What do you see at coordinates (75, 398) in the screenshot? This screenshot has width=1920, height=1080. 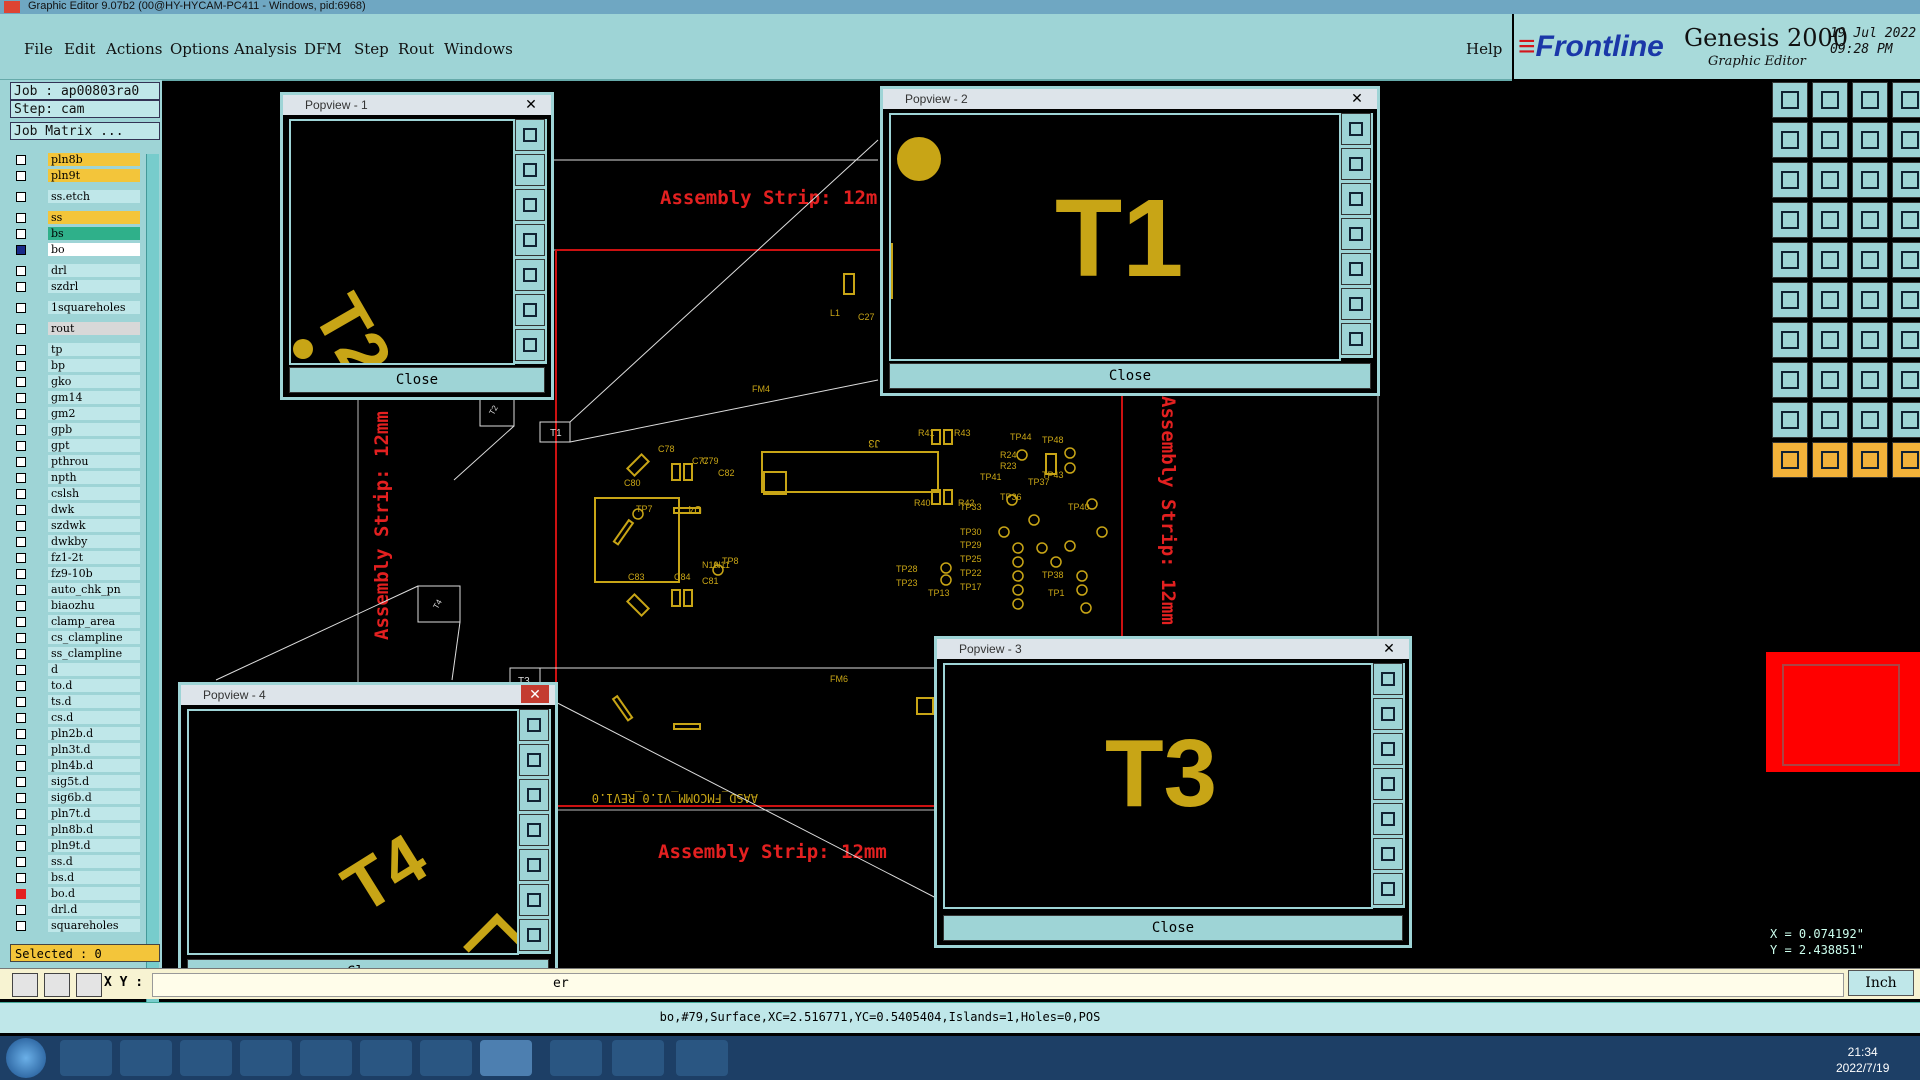 I see `layer-row: gm14` at bounding box center [75, 398].